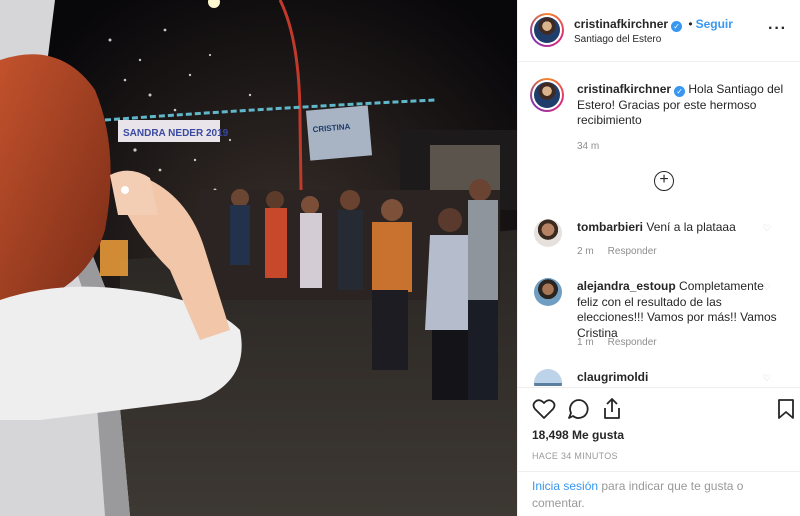 The height and width of the screenshot is (516, 800). What do you see at coordinates (624, 89) in the screenshot?
I see `caption-username: cristinafkirchner` at bounding box center [624, 89].